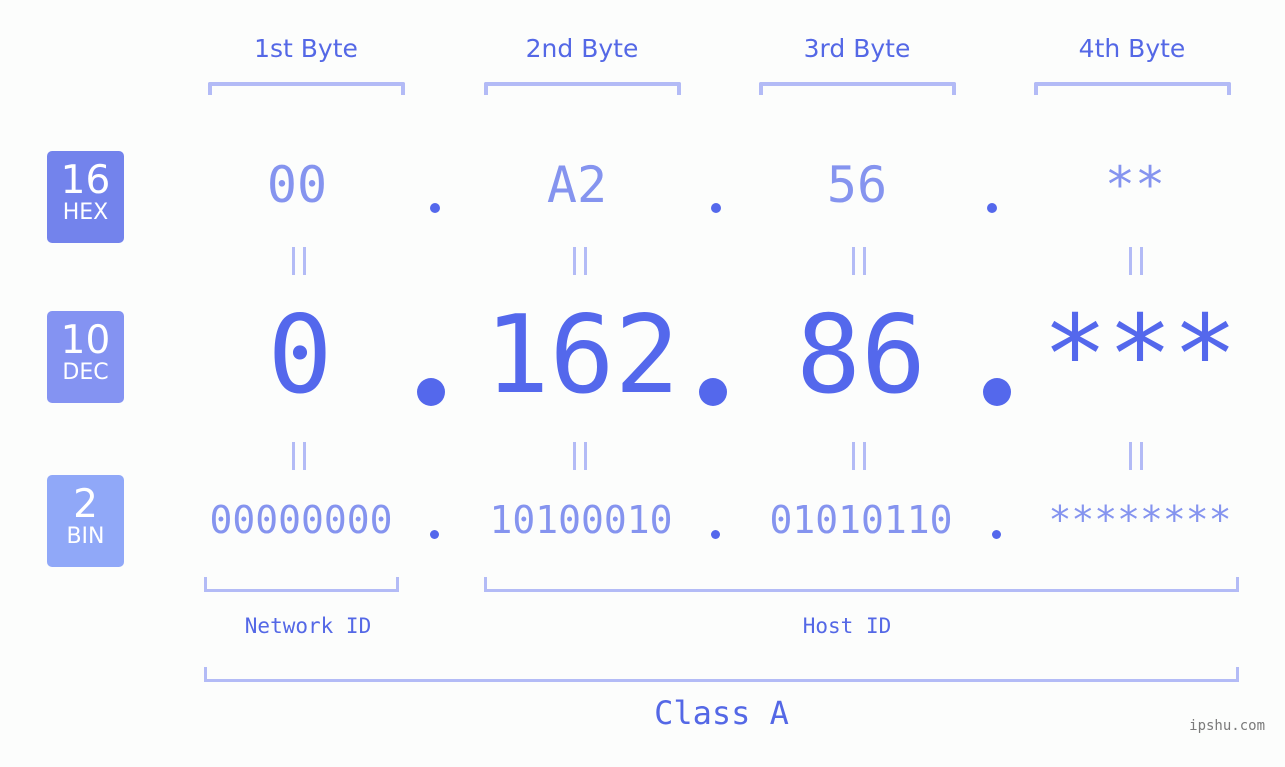 Image resolution: width=1285 pixels, height=767 pixels. What do you see at coordinates (1140, 355) in the screenshot?
I see `dec-byte-4: ***` at bounding box center [1140, 355].